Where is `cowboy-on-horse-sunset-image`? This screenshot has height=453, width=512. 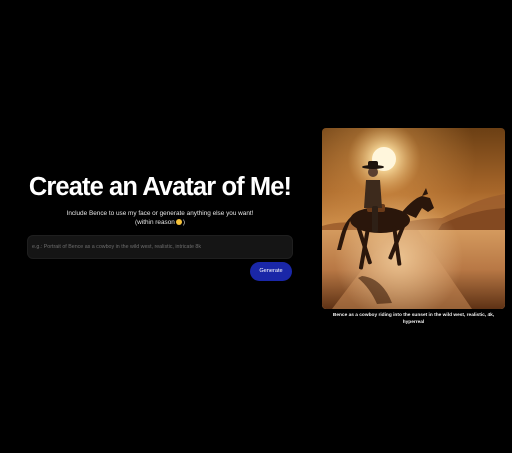
cowboy-on-horse-sunset-image is located at coordinates (413, 218).